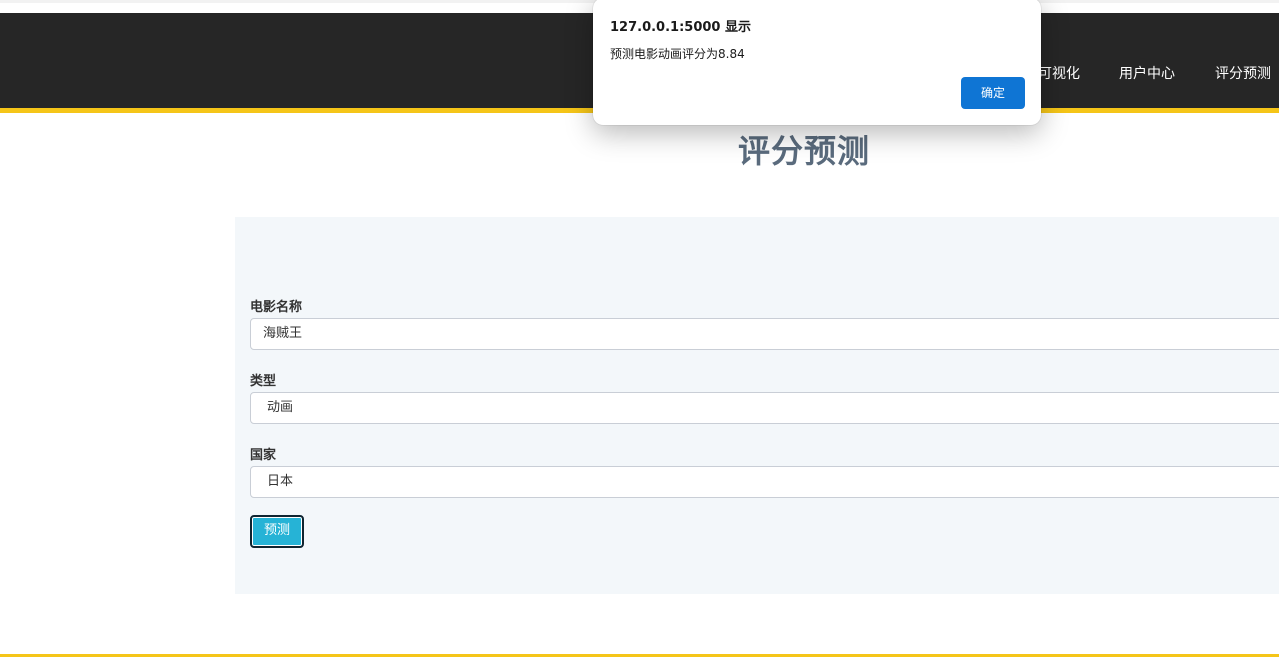 This screenshot has height=657, width=1279. Describe the element at coordinates (764, 408) in the screenshot. I see `genre-select: 动画` at that location.